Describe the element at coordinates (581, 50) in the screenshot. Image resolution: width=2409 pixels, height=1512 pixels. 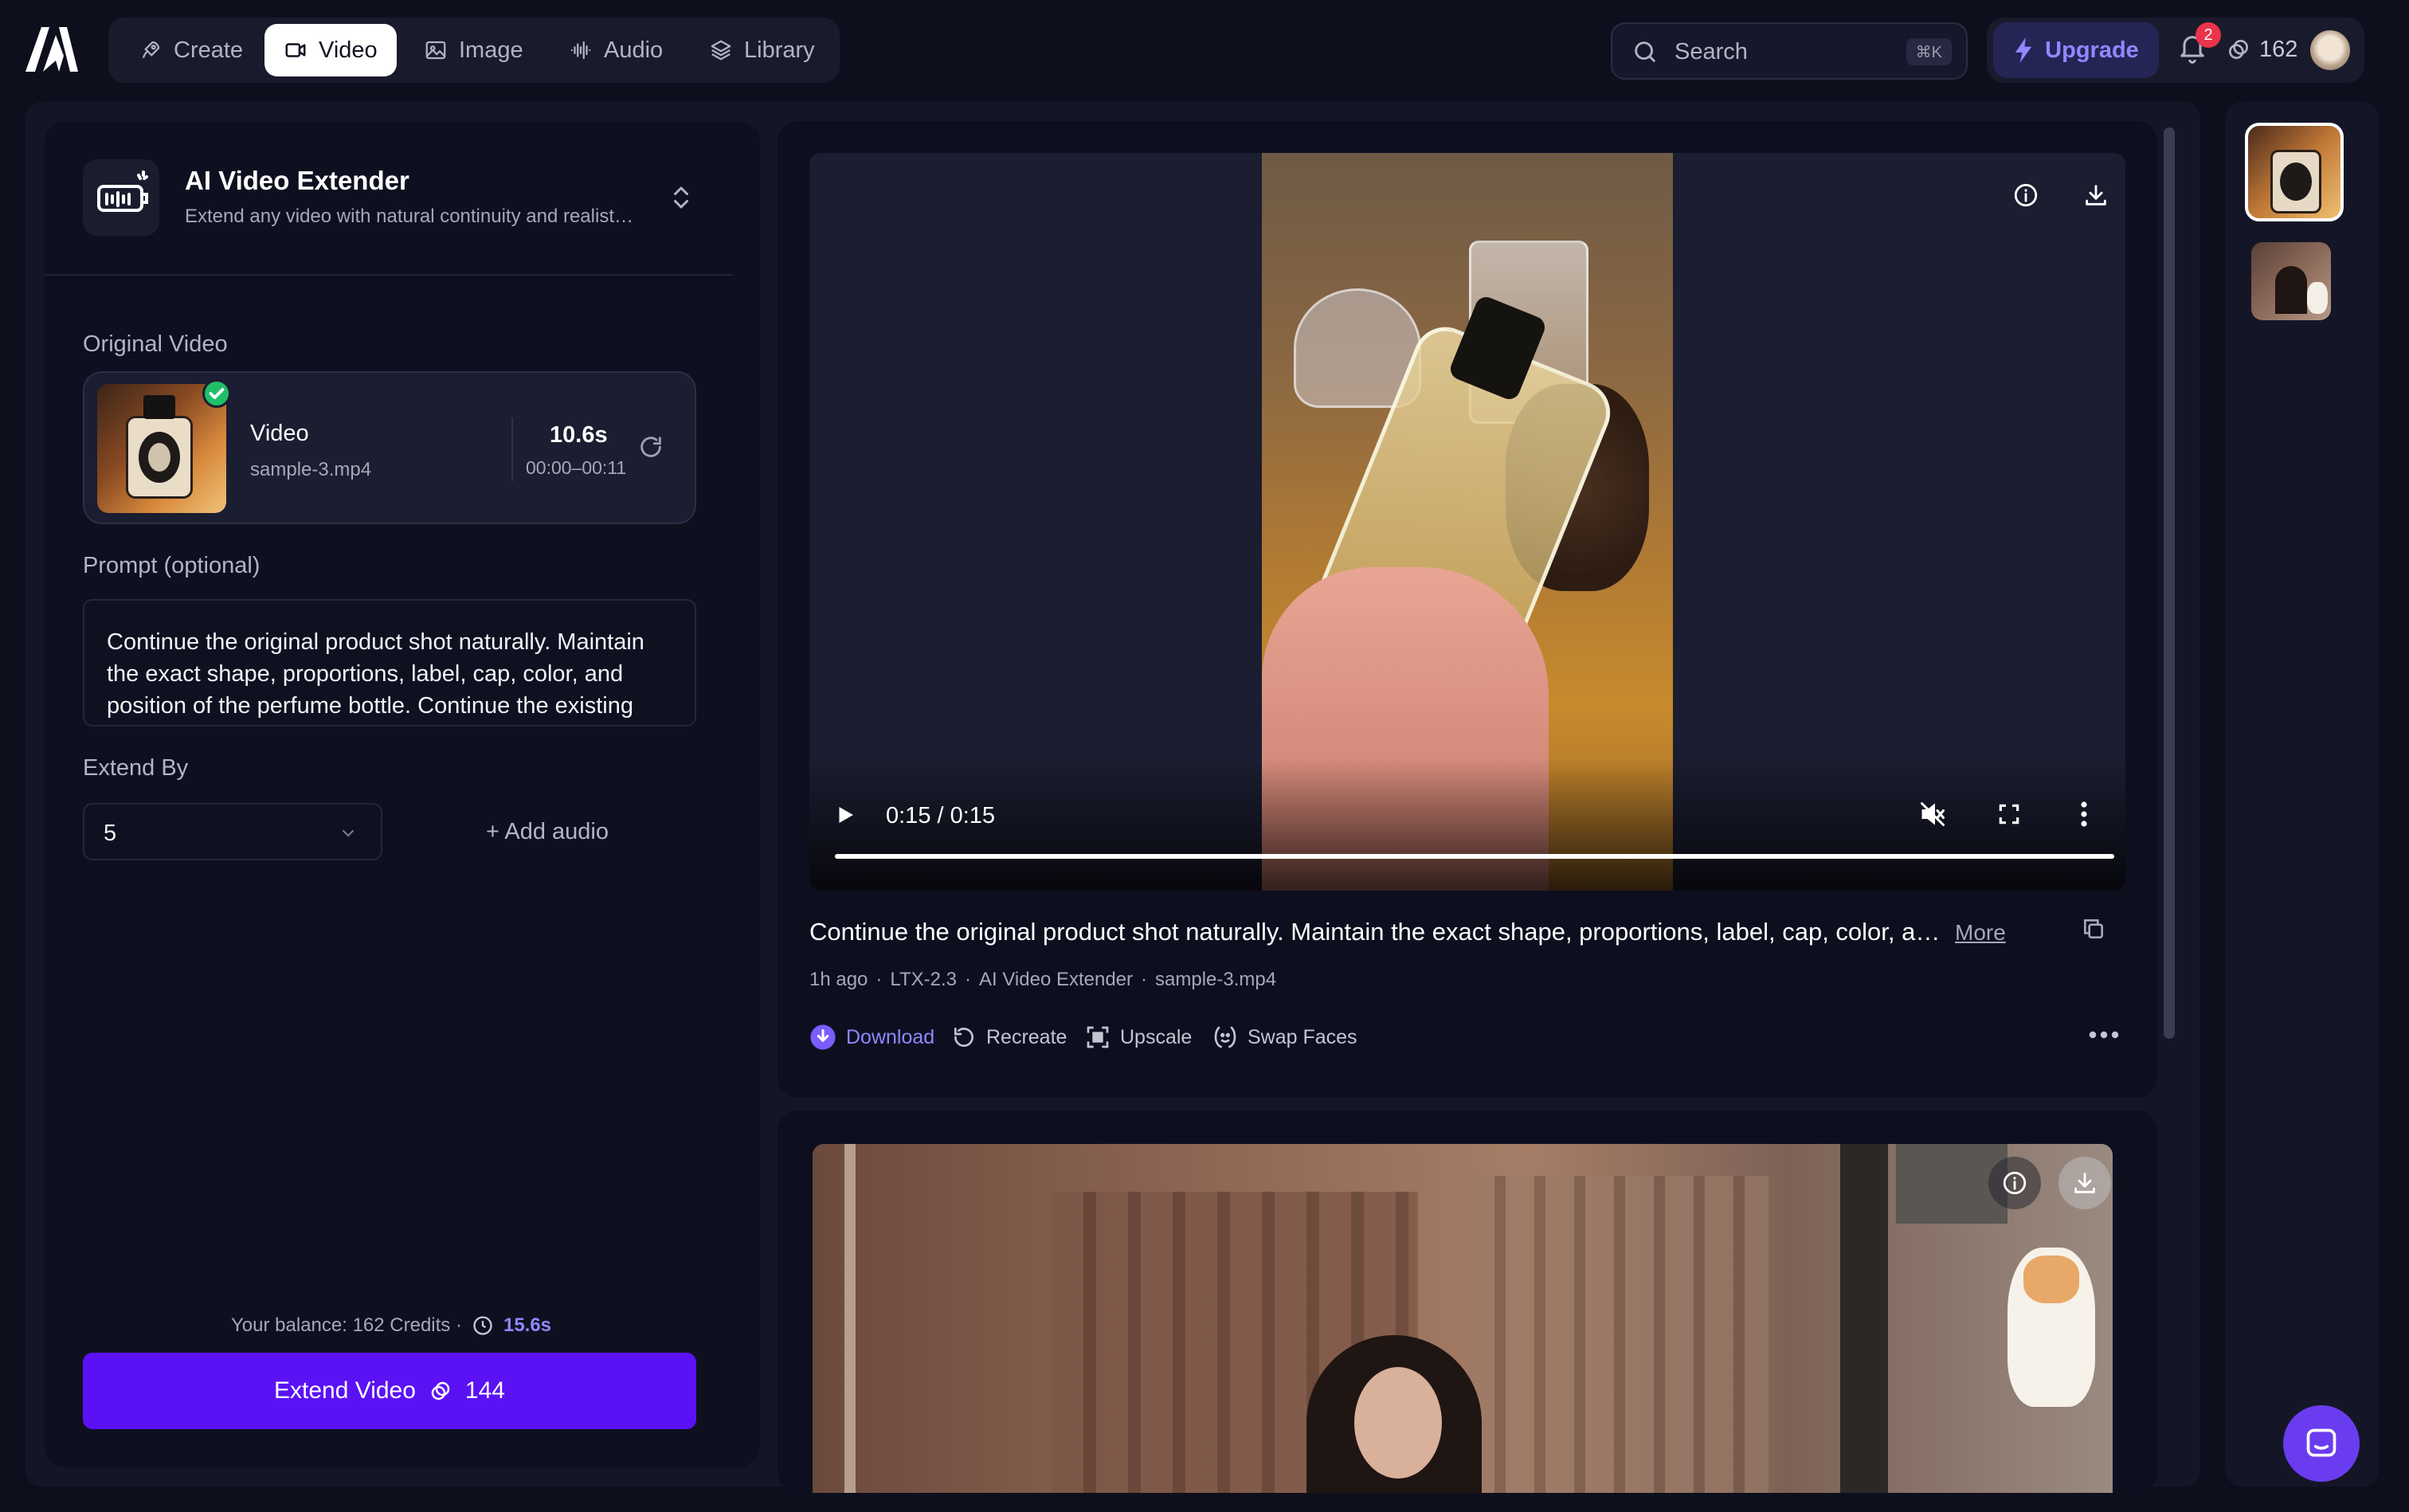
I see `audio-wave-icon` at that location.